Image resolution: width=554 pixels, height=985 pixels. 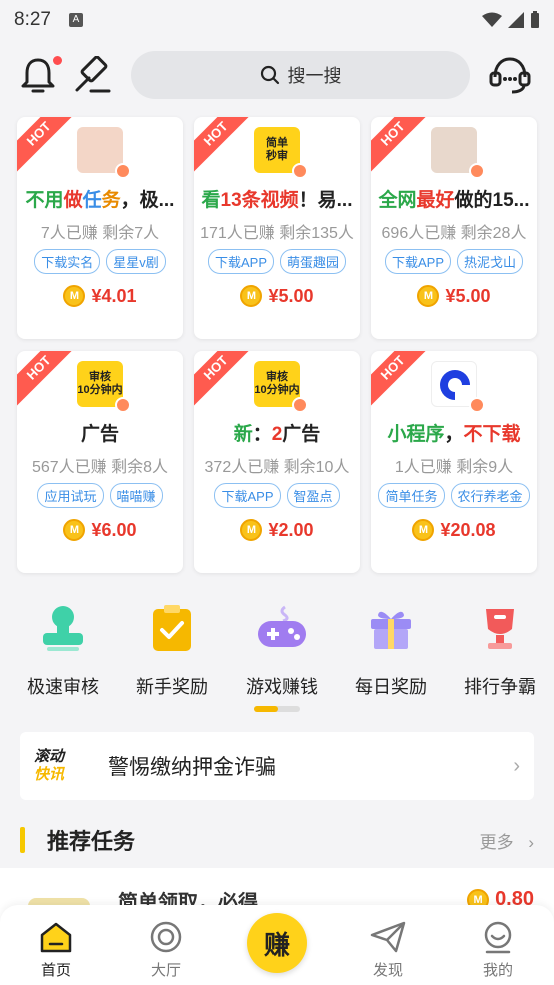 I want to click on task-tag: 萌蛋趣园, so click(x=313, y=261).